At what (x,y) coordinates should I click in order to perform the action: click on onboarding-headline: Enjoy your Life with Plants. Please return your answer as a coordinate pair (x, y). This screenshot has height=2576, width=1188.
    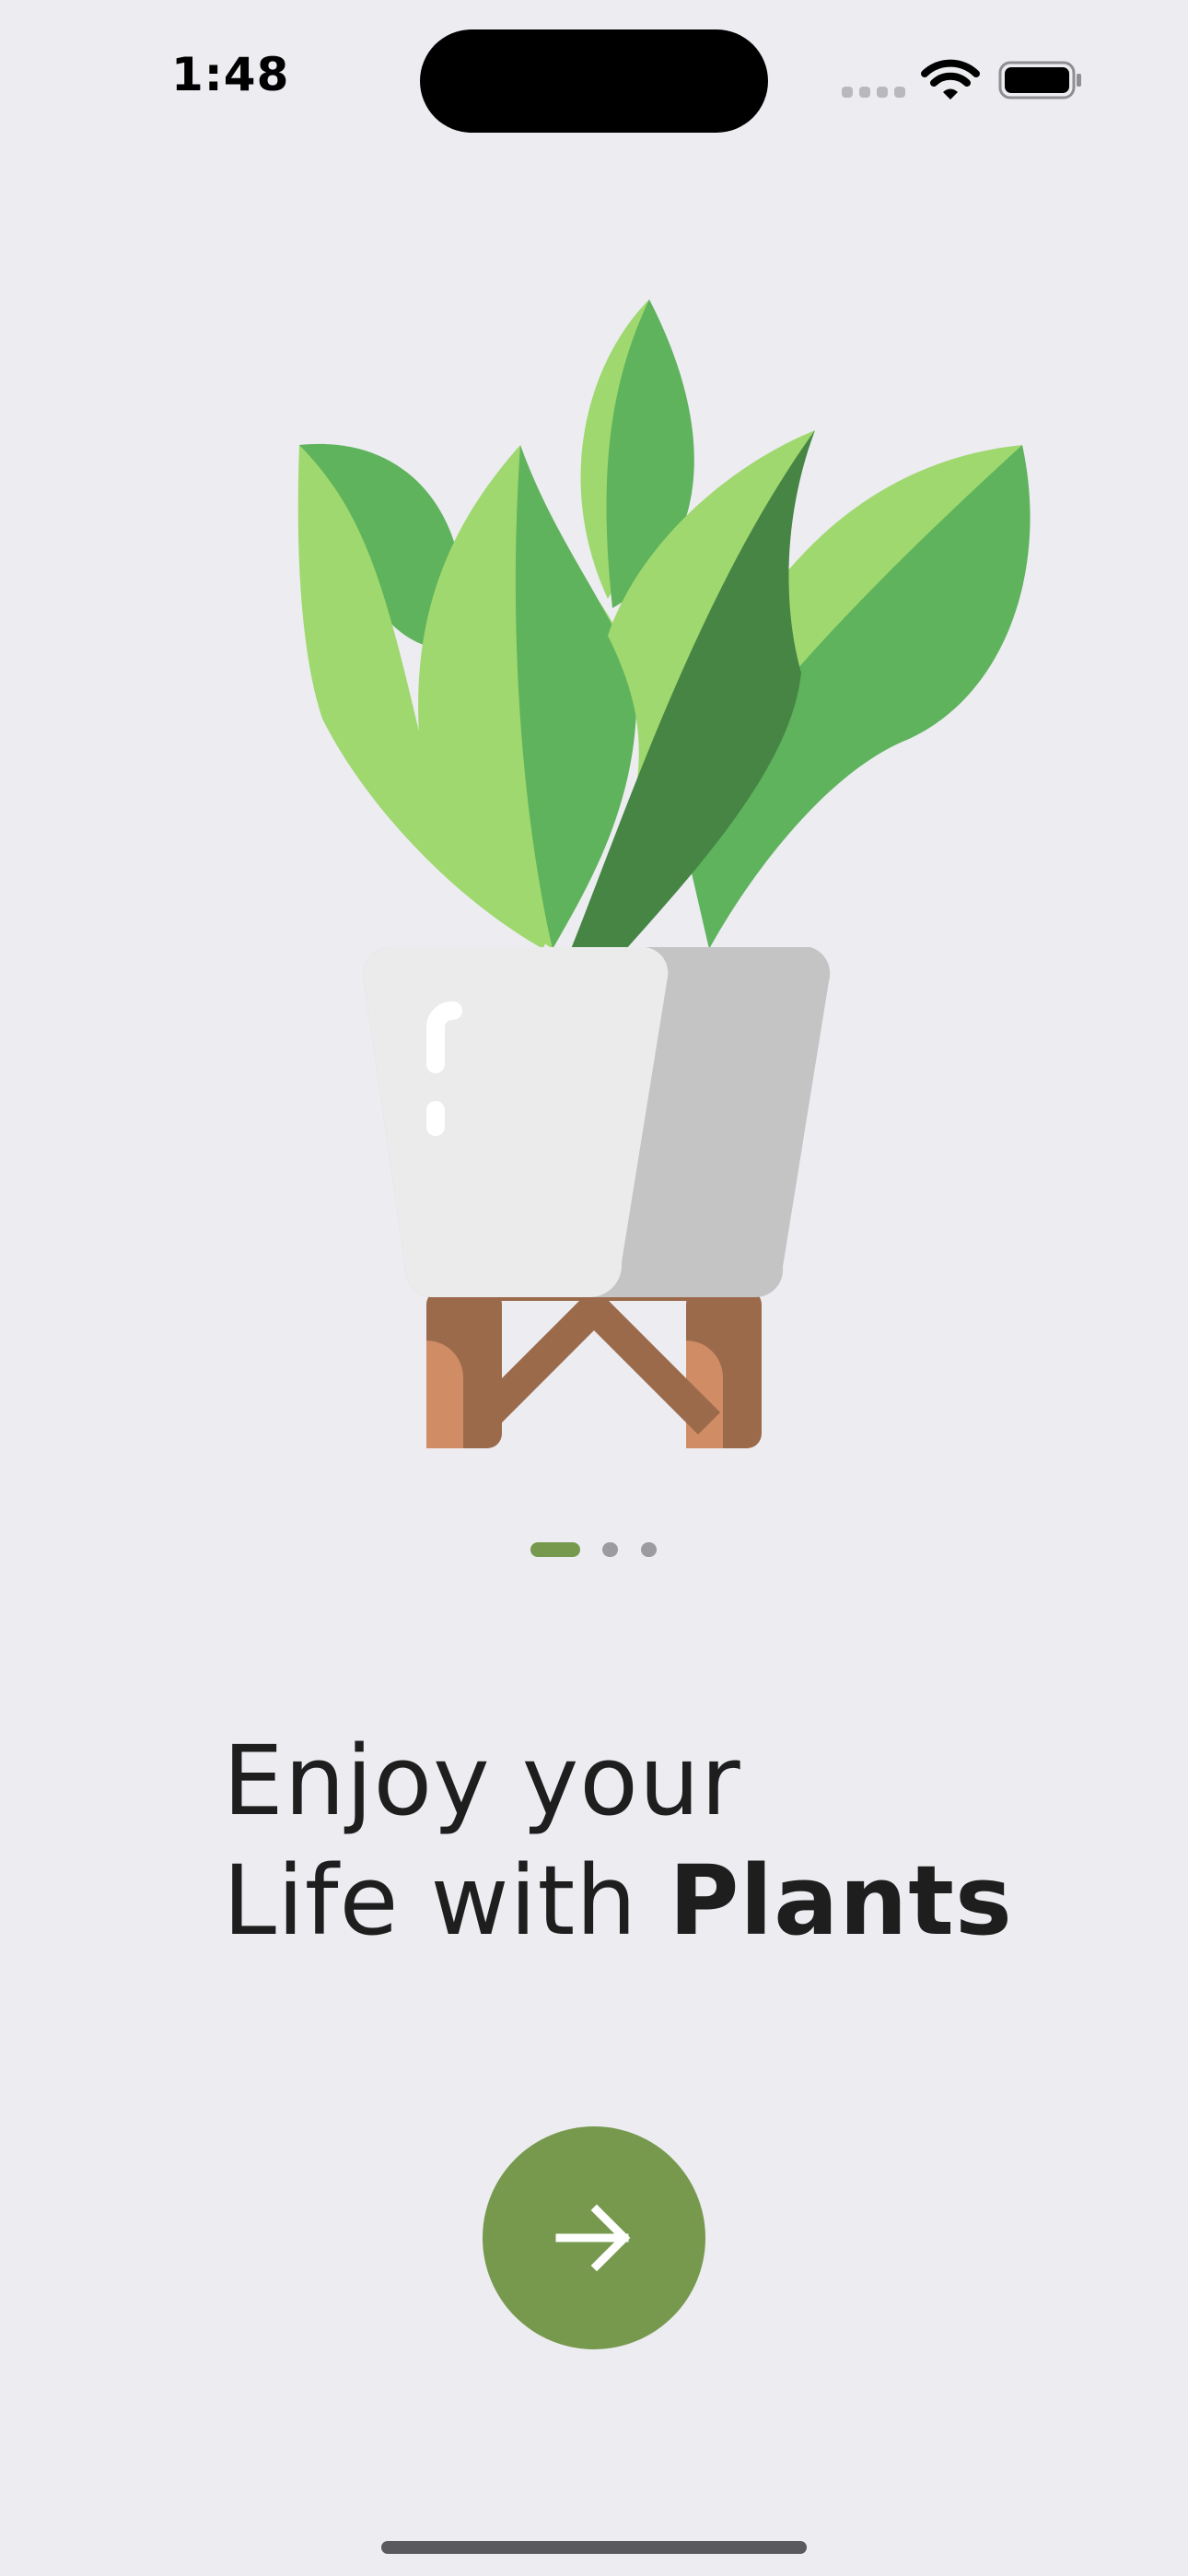
    Looking at the image, I should click on (637, 1841).